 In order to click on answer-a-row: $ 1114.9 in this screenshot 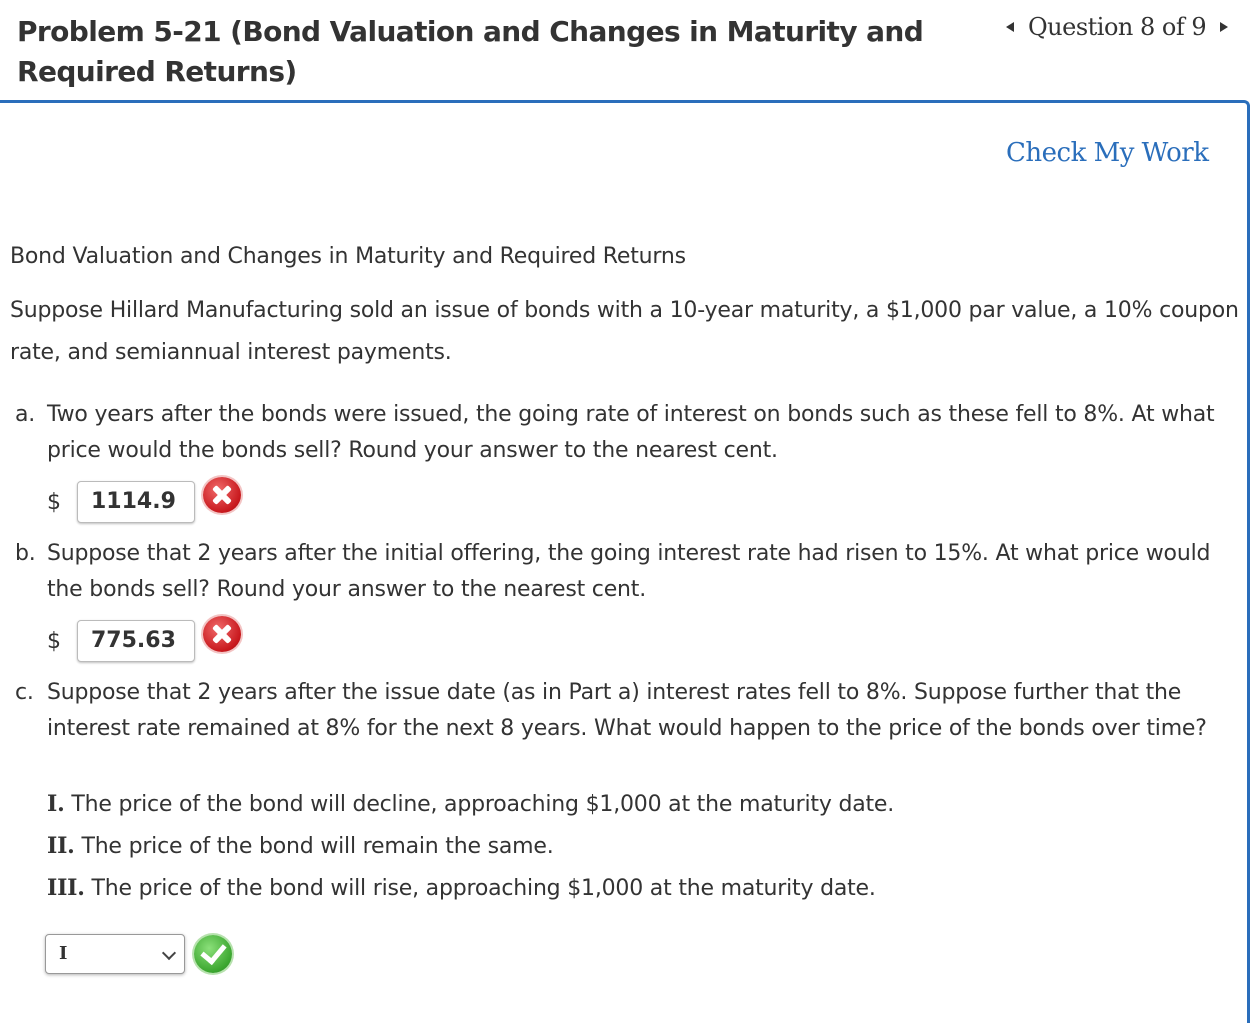, I will do `click(144, 500)`.